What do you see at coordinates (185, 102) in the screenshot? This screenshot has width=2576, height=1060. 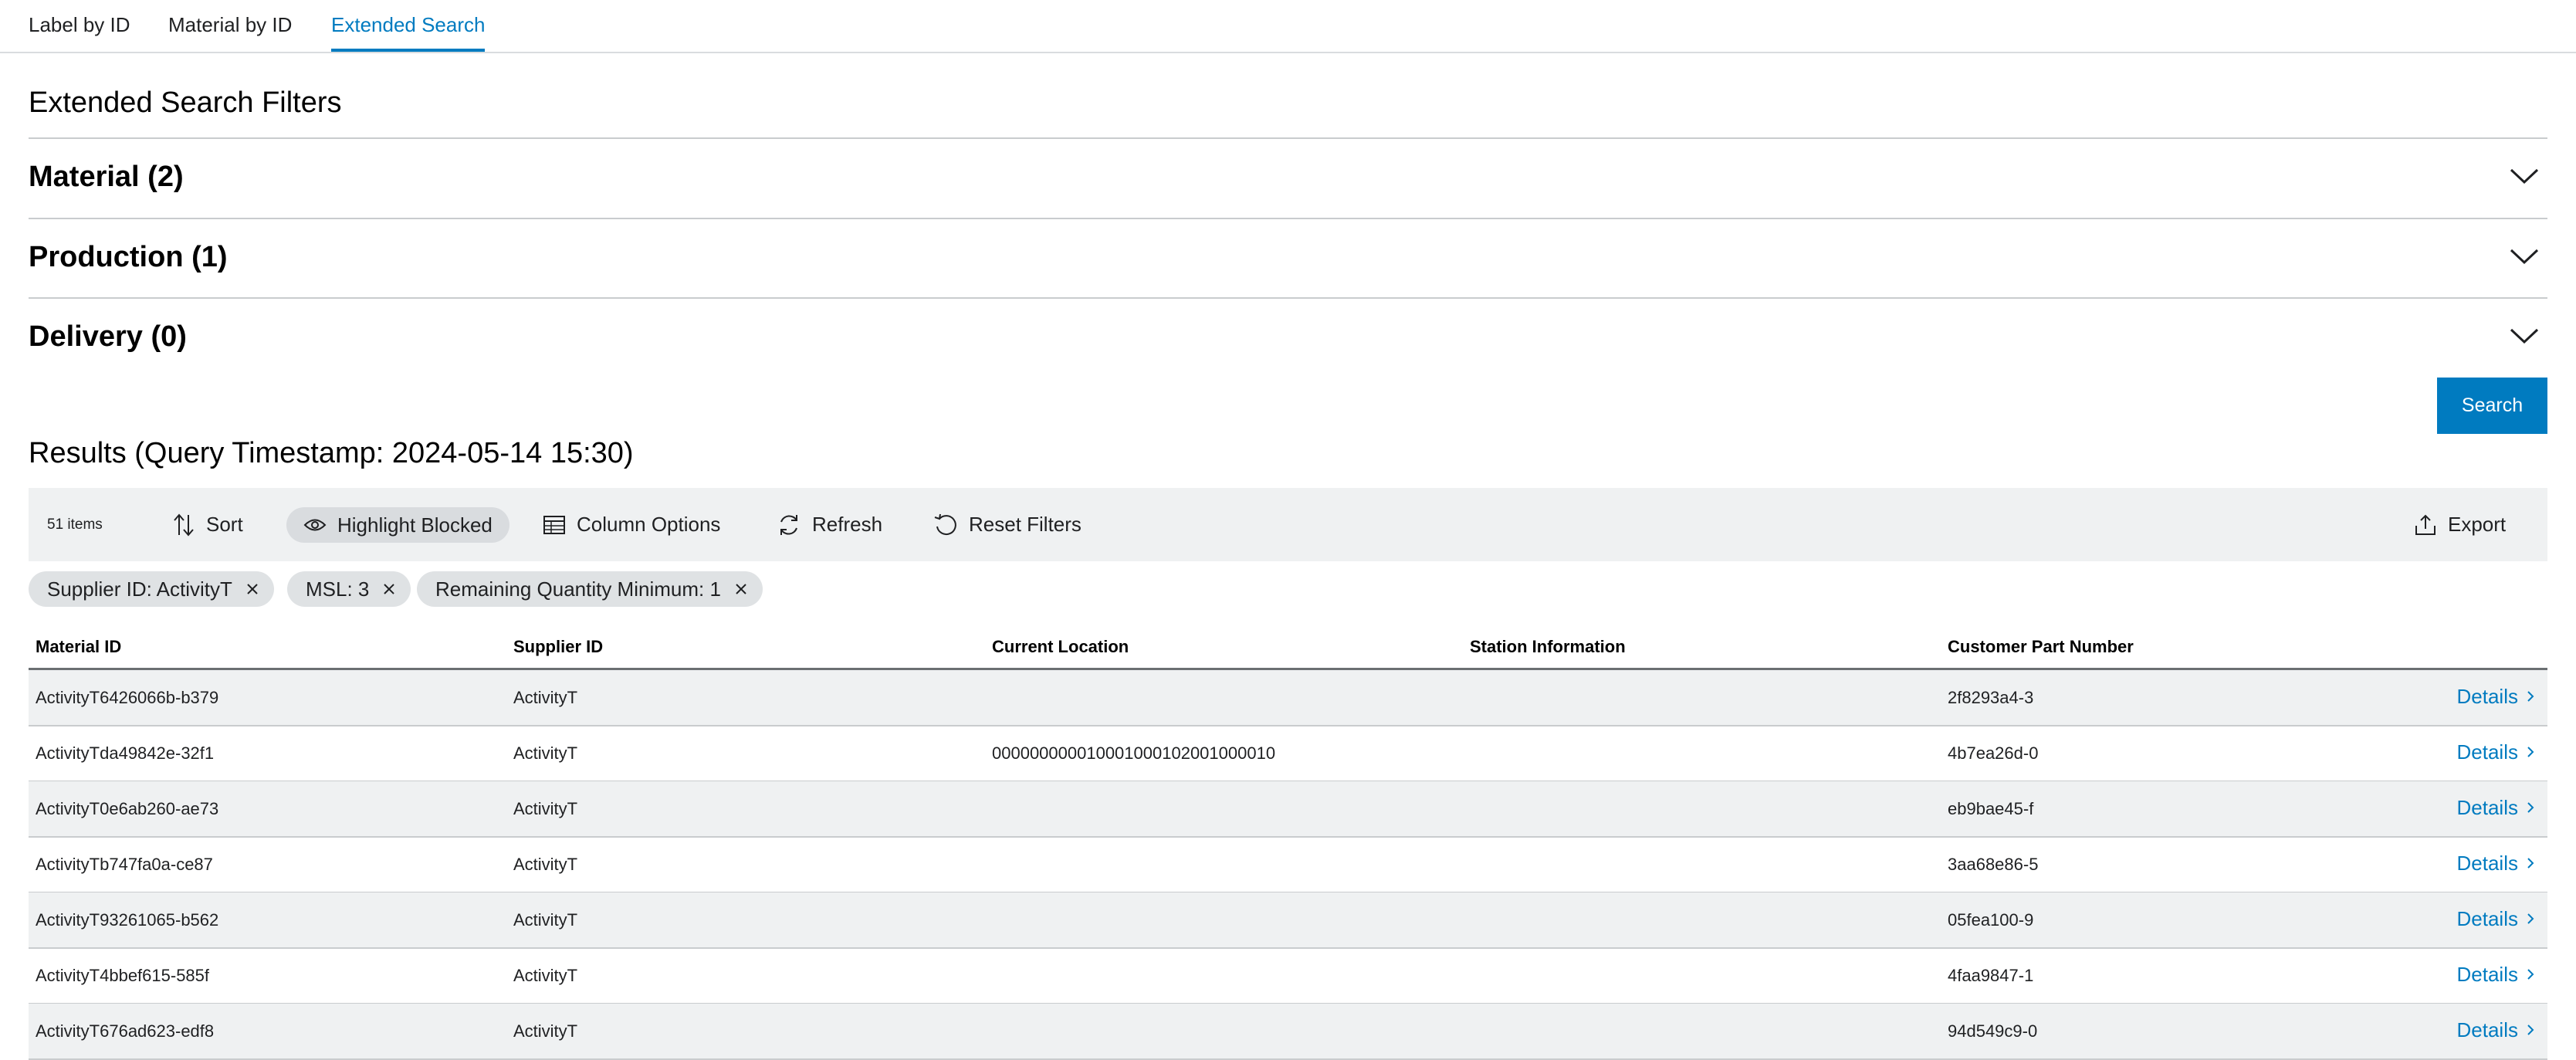 I see `filters-title: Extended Search Filters` at bounding box center [185, 102].